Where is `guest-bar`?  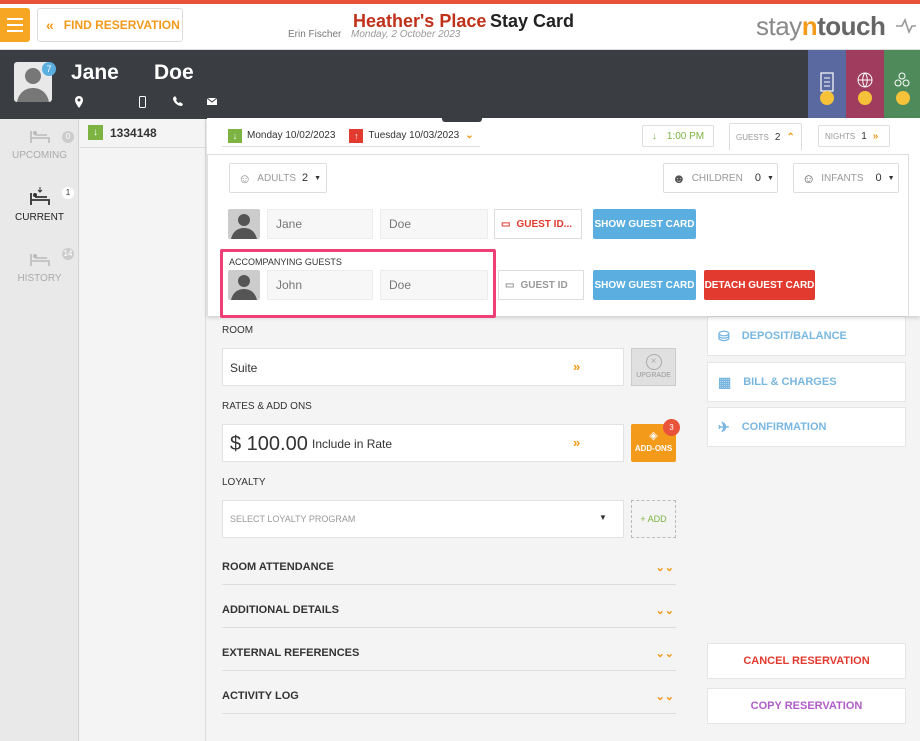
guest-bar is located at coordinates (460, 84).